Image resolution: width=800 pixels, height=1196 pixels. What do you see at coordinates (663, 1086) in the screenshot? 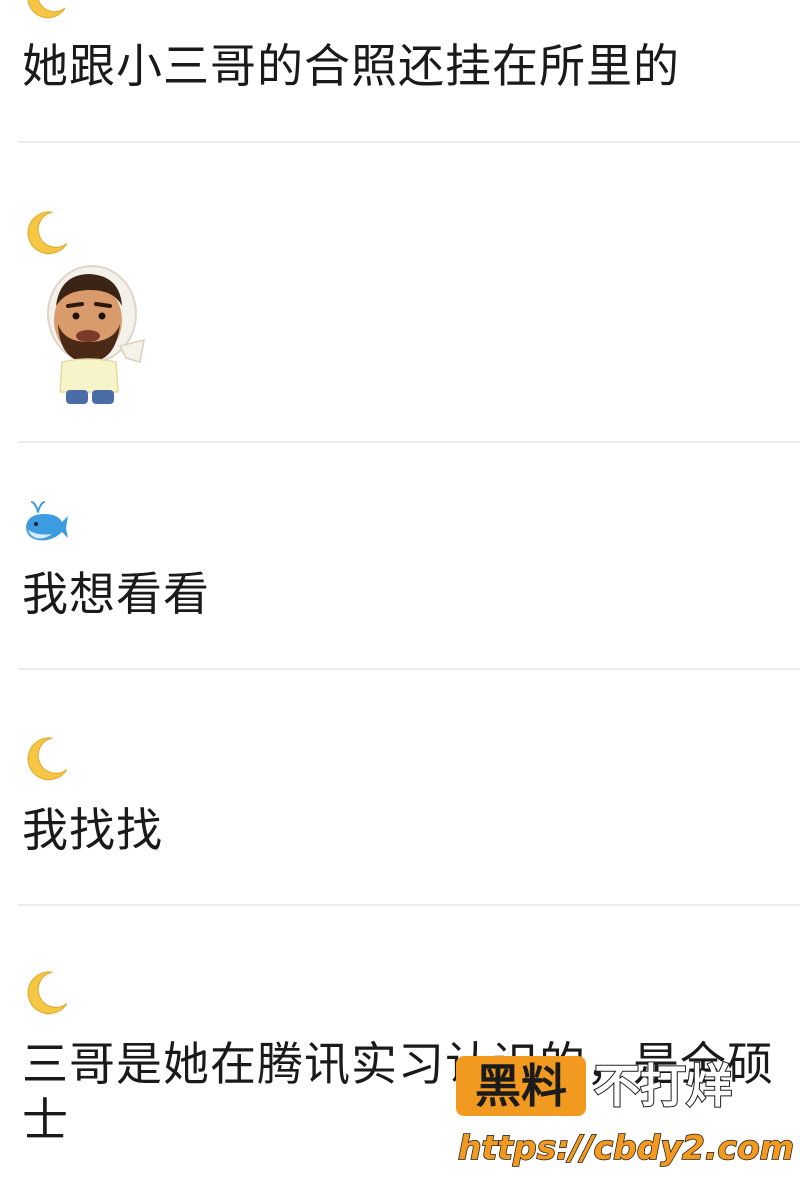
I see `watermark-title: 不打烊` at bounding box center [663, 1086].